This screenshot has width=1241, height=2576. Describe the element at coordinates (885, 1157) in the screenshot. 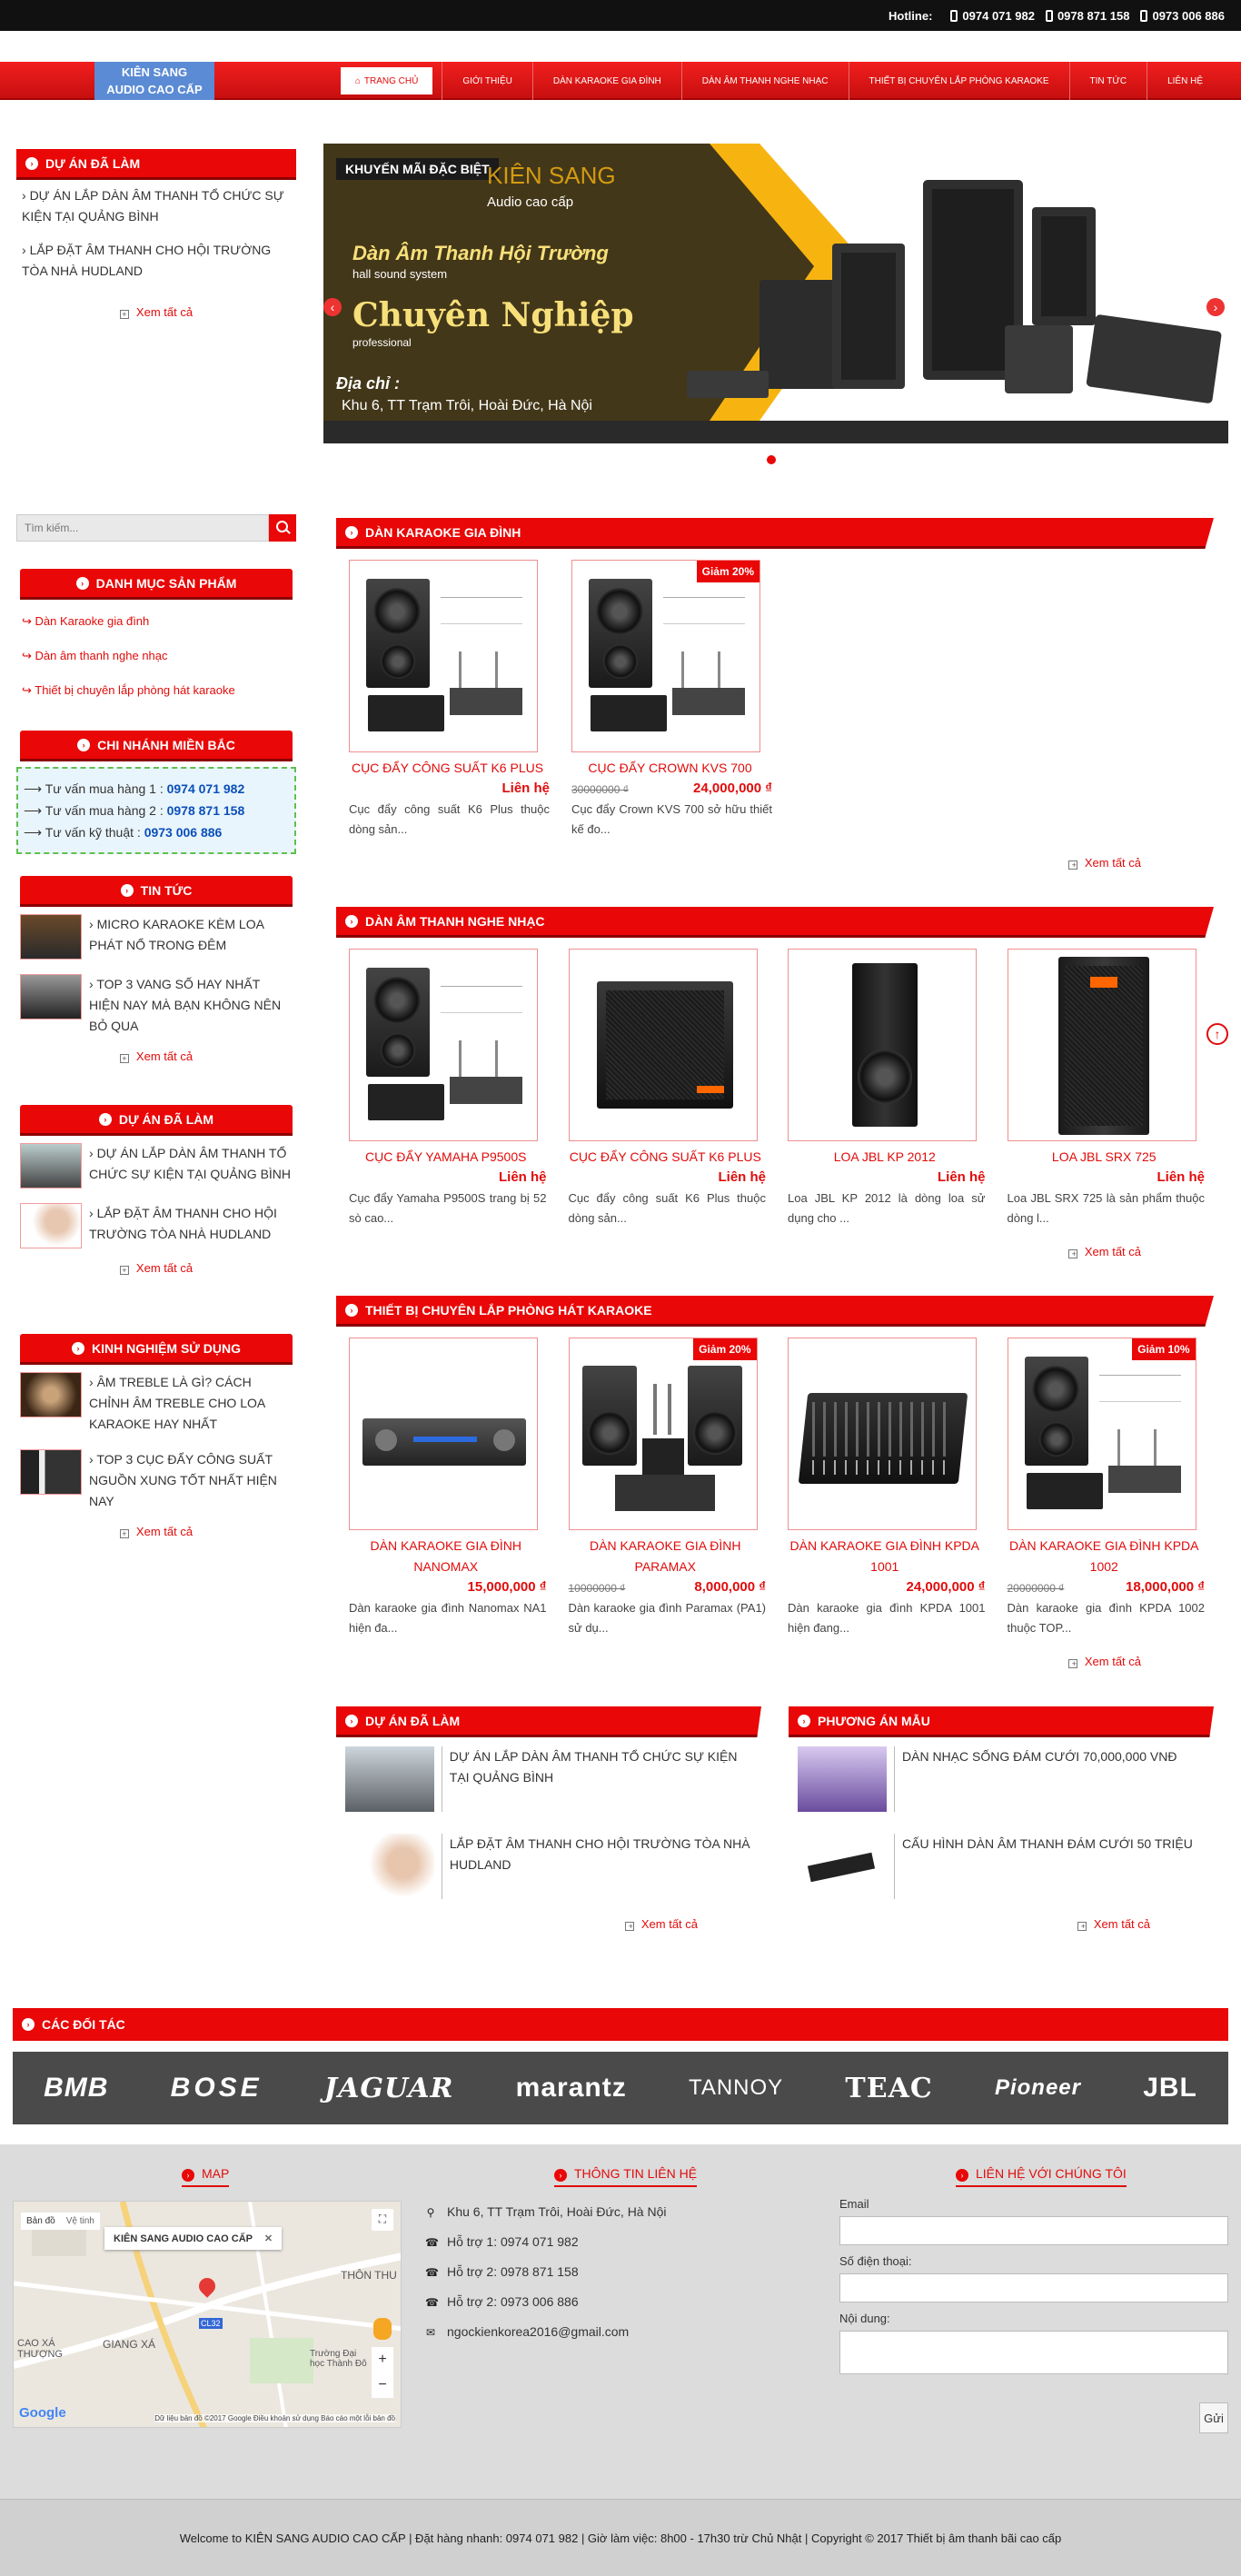

I see `product-name: LOA JBL KP 2012` at that location.